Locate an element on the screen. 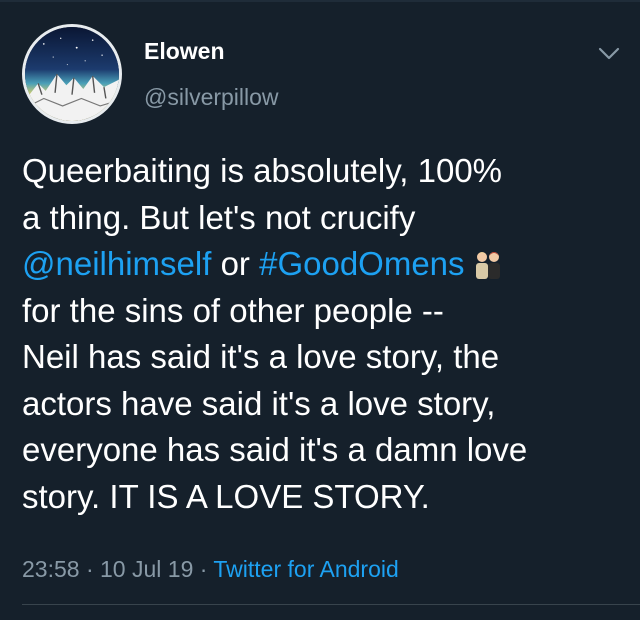 This screenshot has width=640, height=620. bottom-divider is located at coordinates (331, 604).